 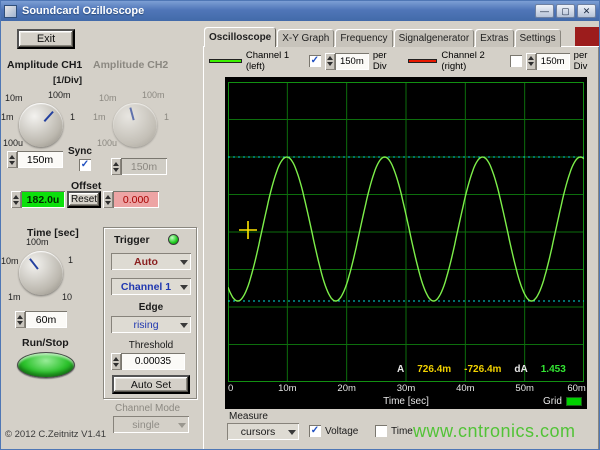 I want to click on time-knob, so click(x=41, y=273).